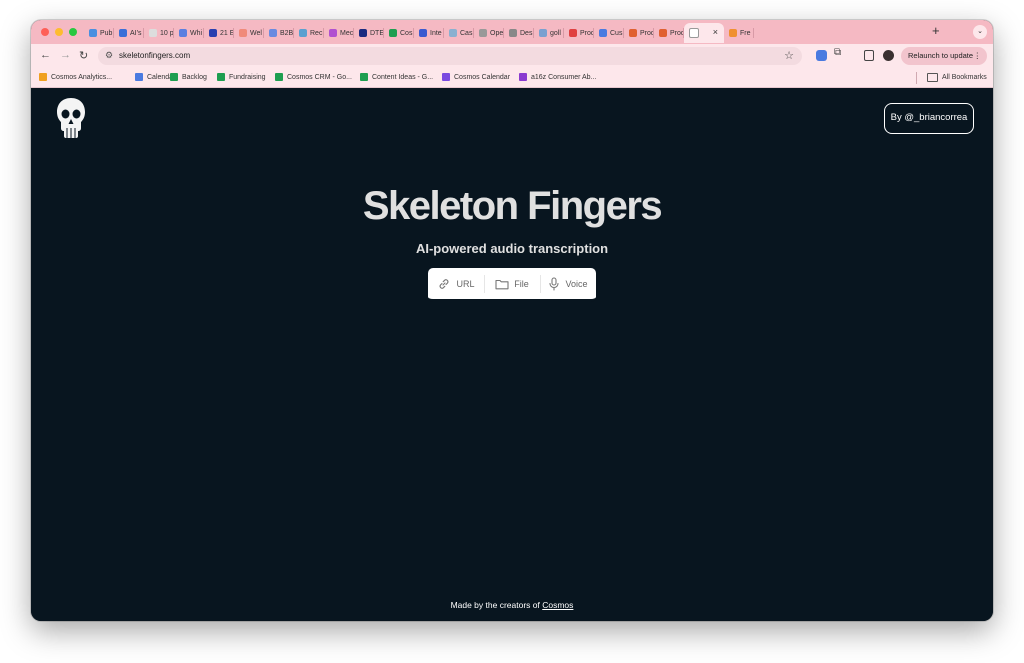  What do you see at coordinates (406, 33) in the screenshot?
I see `tab-label: Cos` at bounding box center [406, 33].